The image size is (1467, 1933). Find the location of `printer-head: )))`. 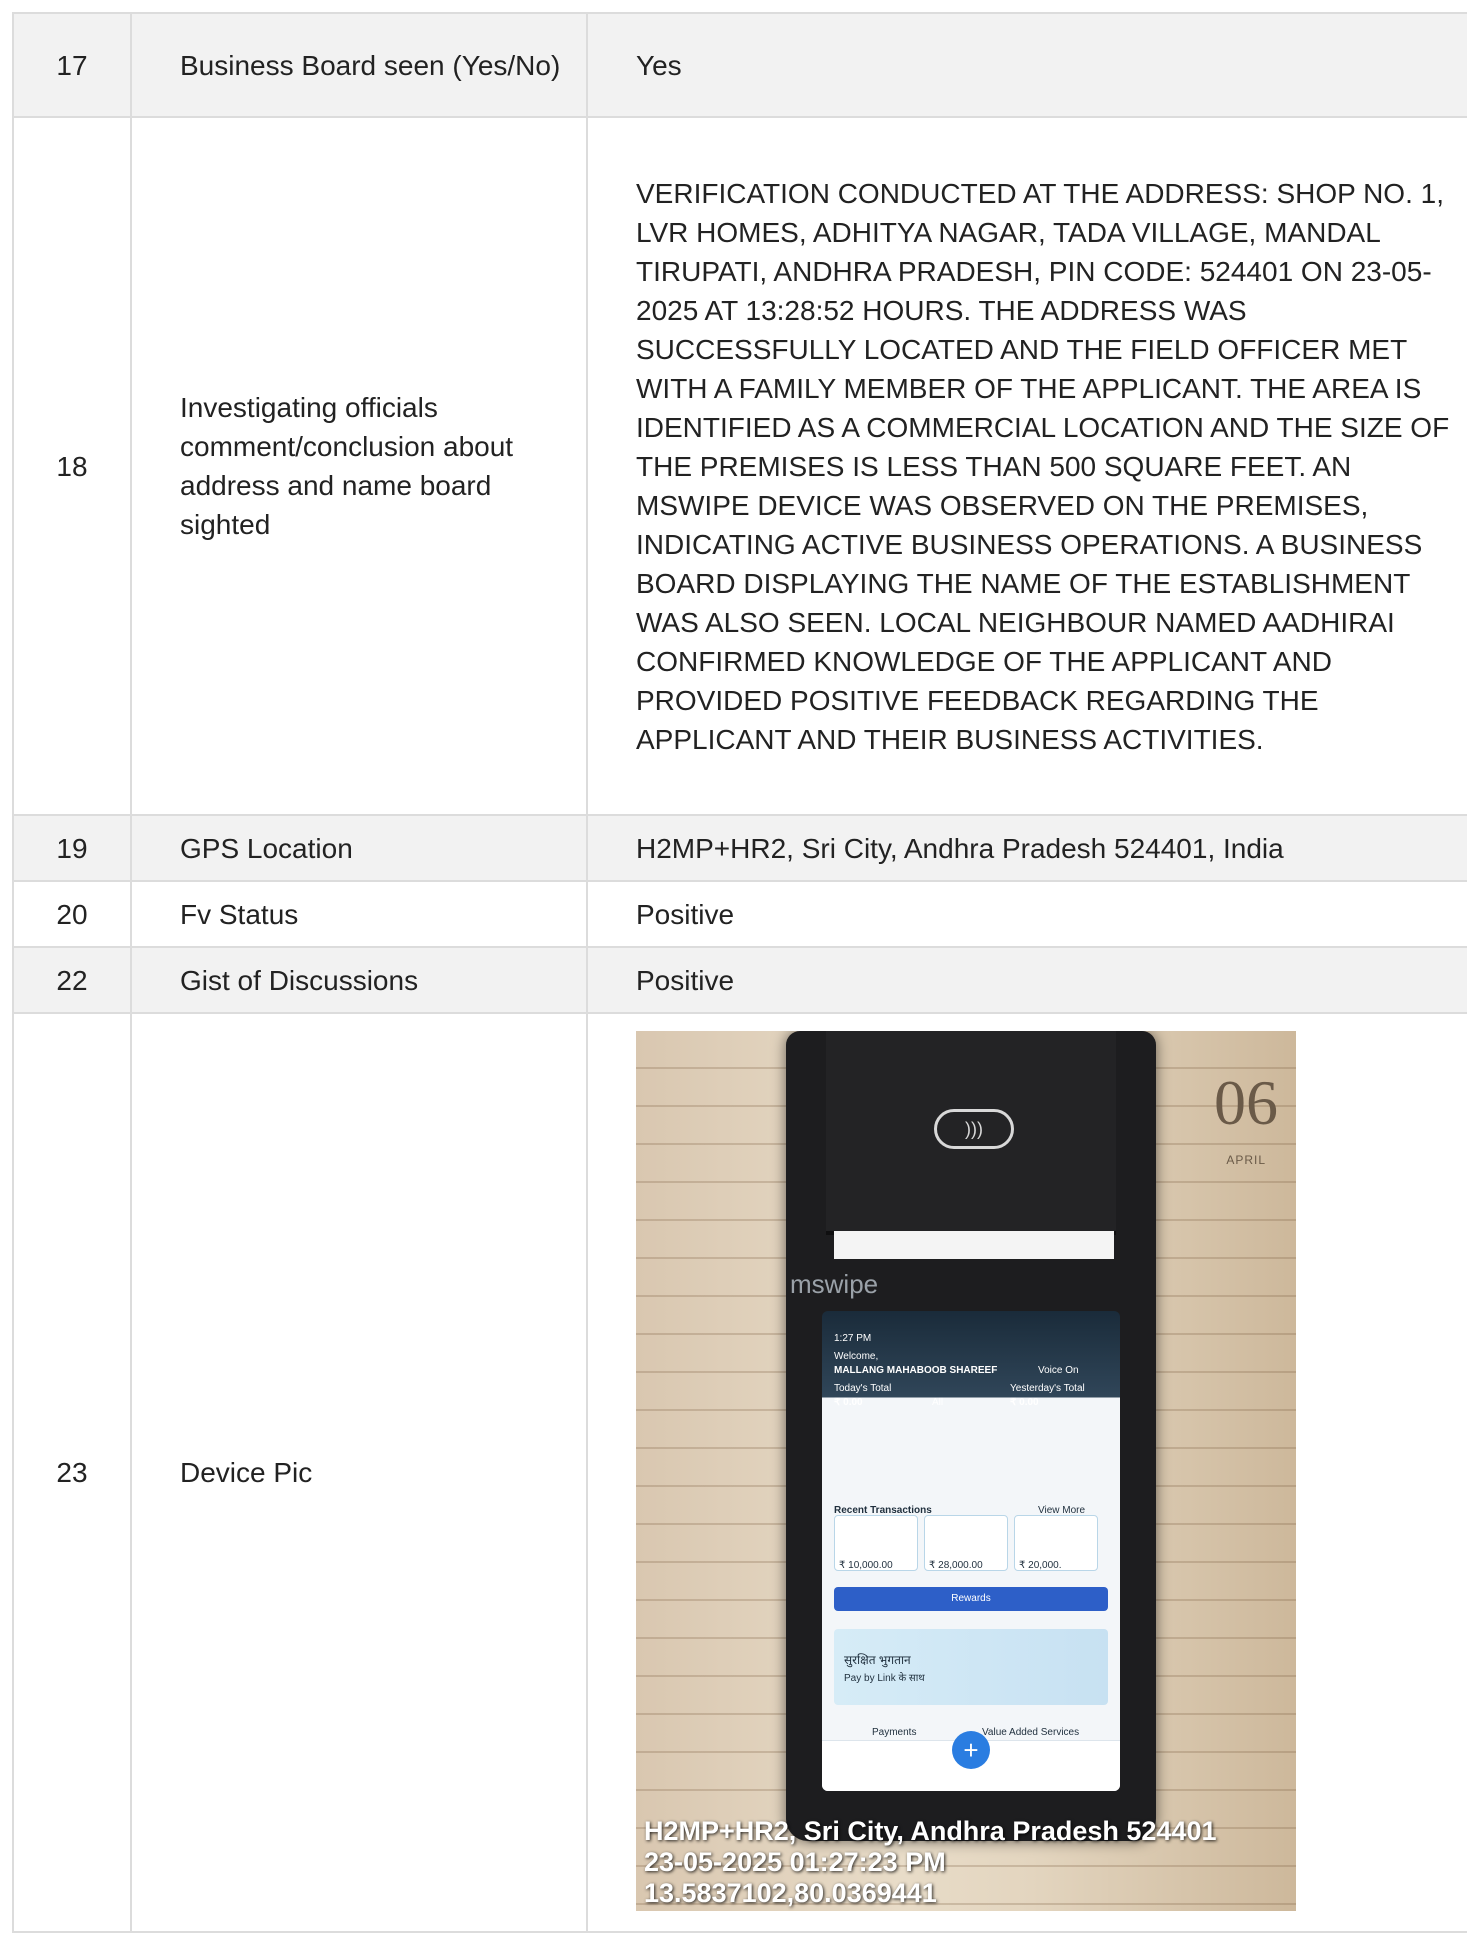

printer-head: ))) is located at coordinates (971, 1133).